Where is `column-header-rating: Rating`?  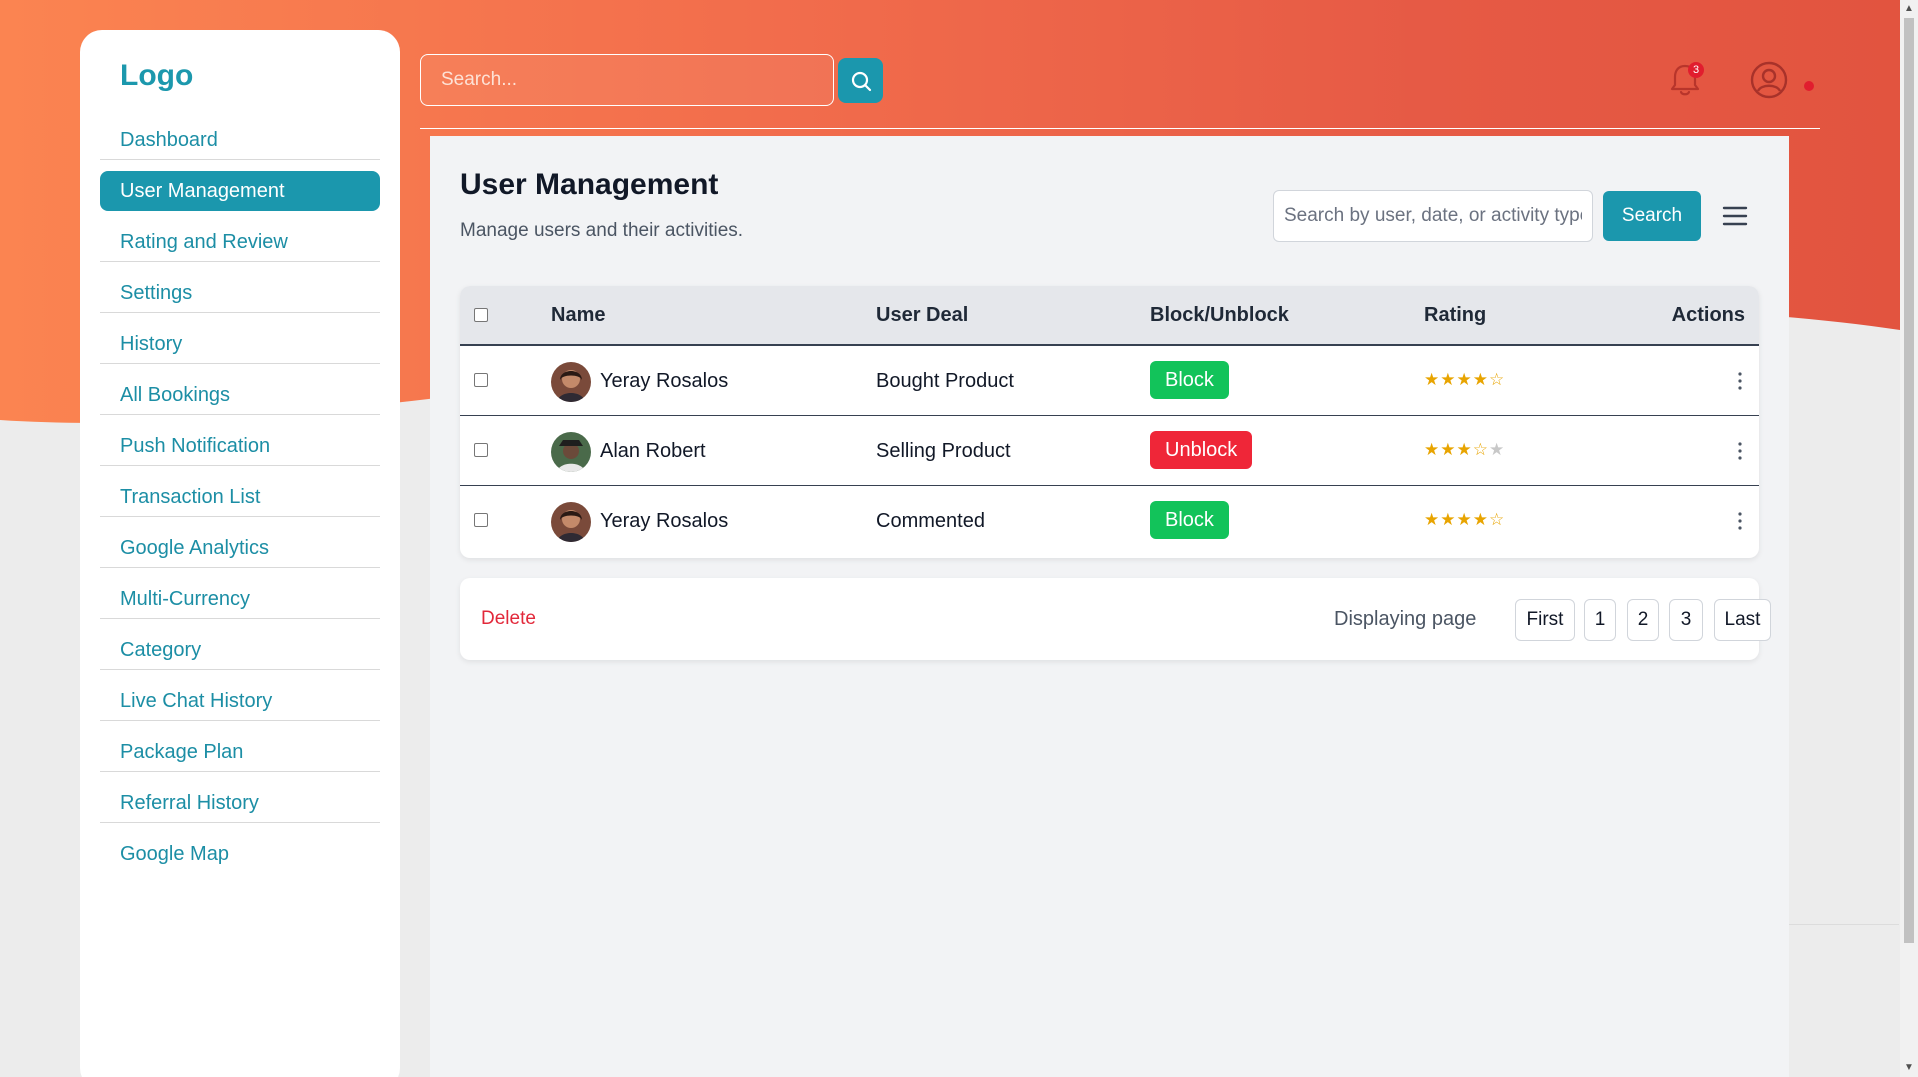
column-header-rating: Rating is located at coordinates (1455, 315).